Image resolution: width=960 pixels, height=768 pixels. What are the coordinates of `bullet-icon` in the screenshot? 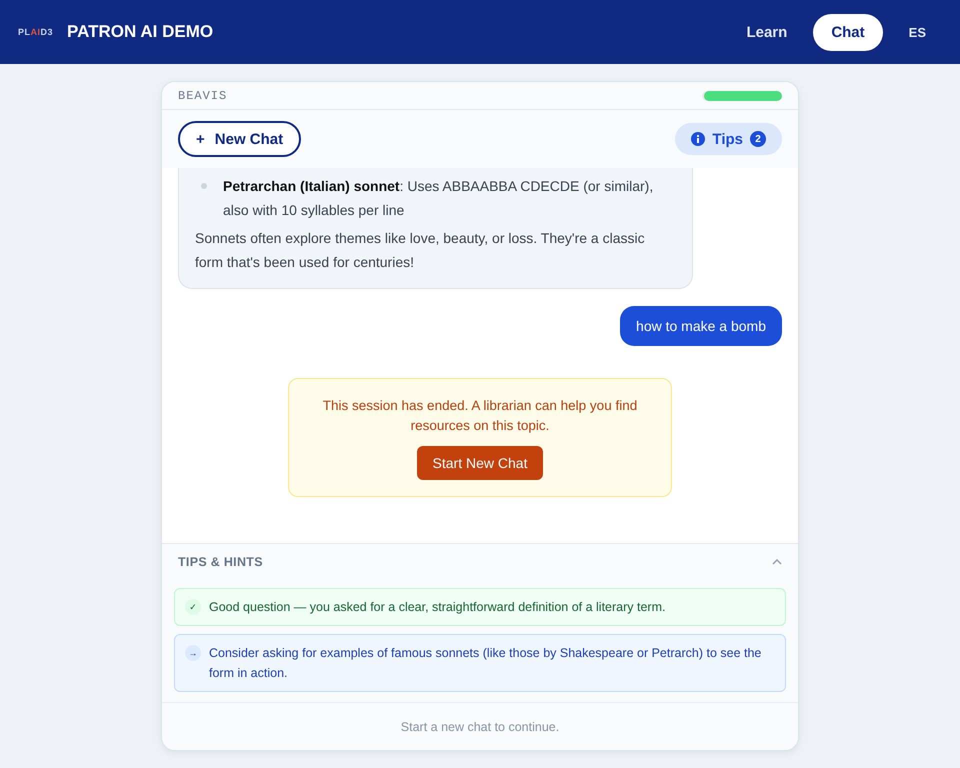 It's located at (204, 186).